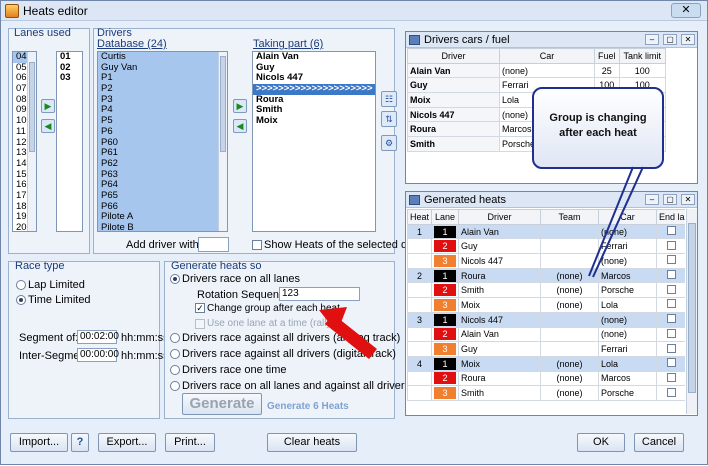 This screenshot has width=708, height=466. What do you see at coordinates (21, 285) in the screenshot?
I see `lap-limited-radio` at bounding box center [21, 285].